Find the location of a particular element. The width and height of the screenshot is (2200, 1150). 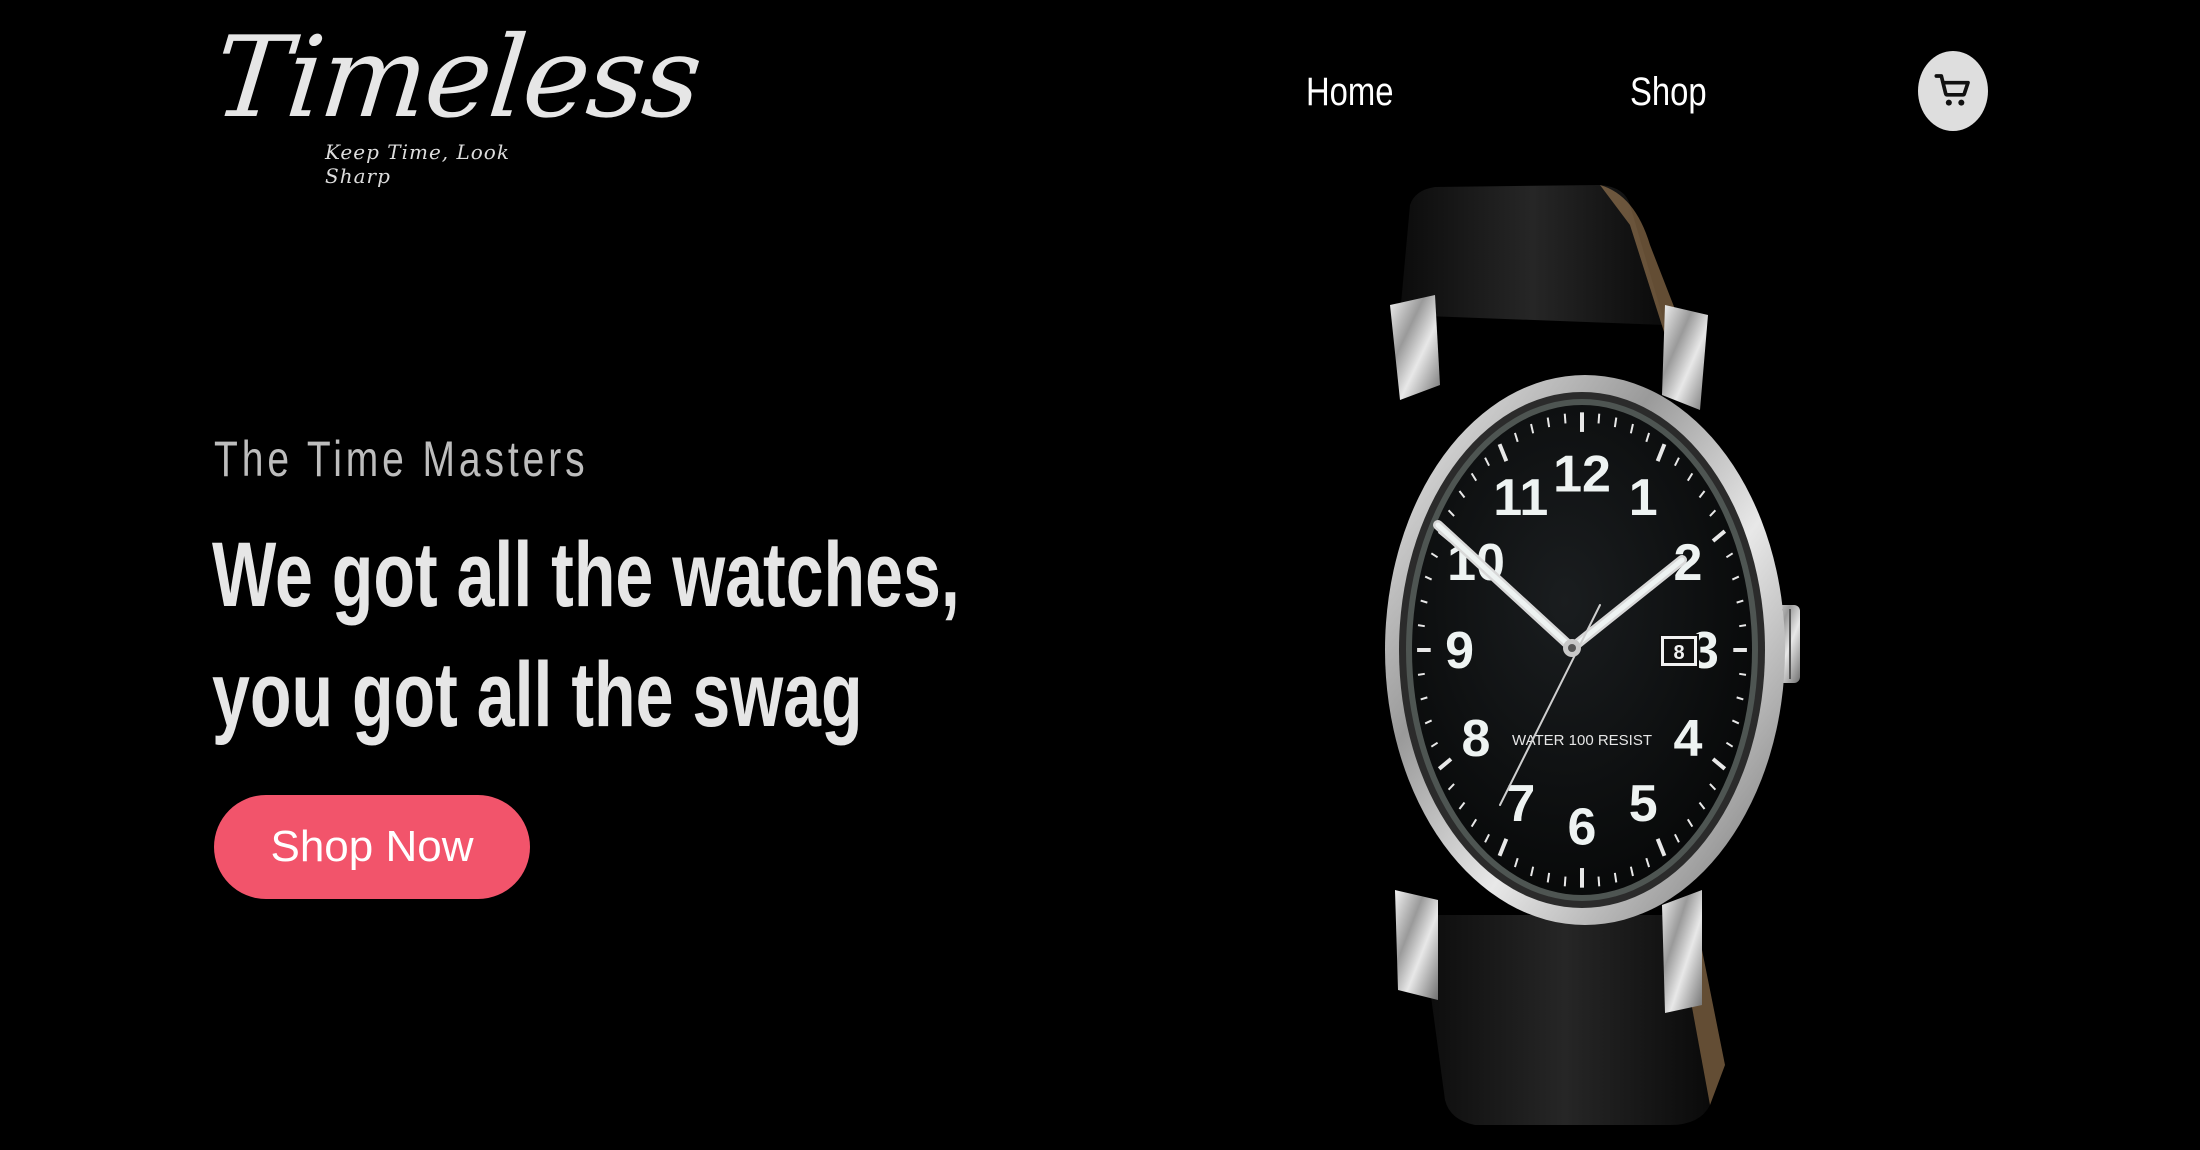

brand-logo: Timeless Keep Time, Look Sharp is located at coordinates (457, 100).